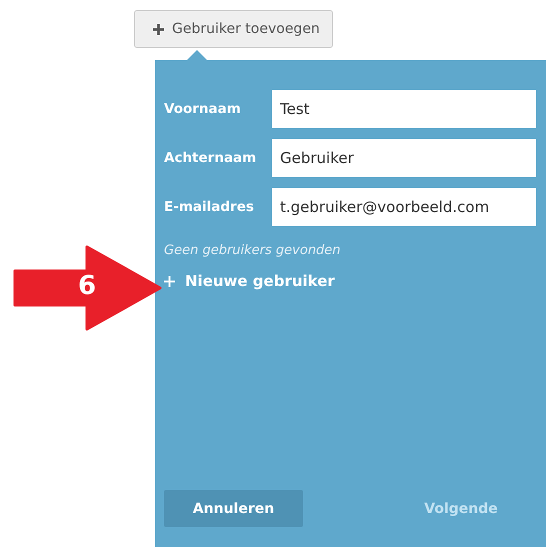 Image resolution: width=546 pixels, height=547 pixels. I want to click on field-label: Achternaam, so click(211, 158).